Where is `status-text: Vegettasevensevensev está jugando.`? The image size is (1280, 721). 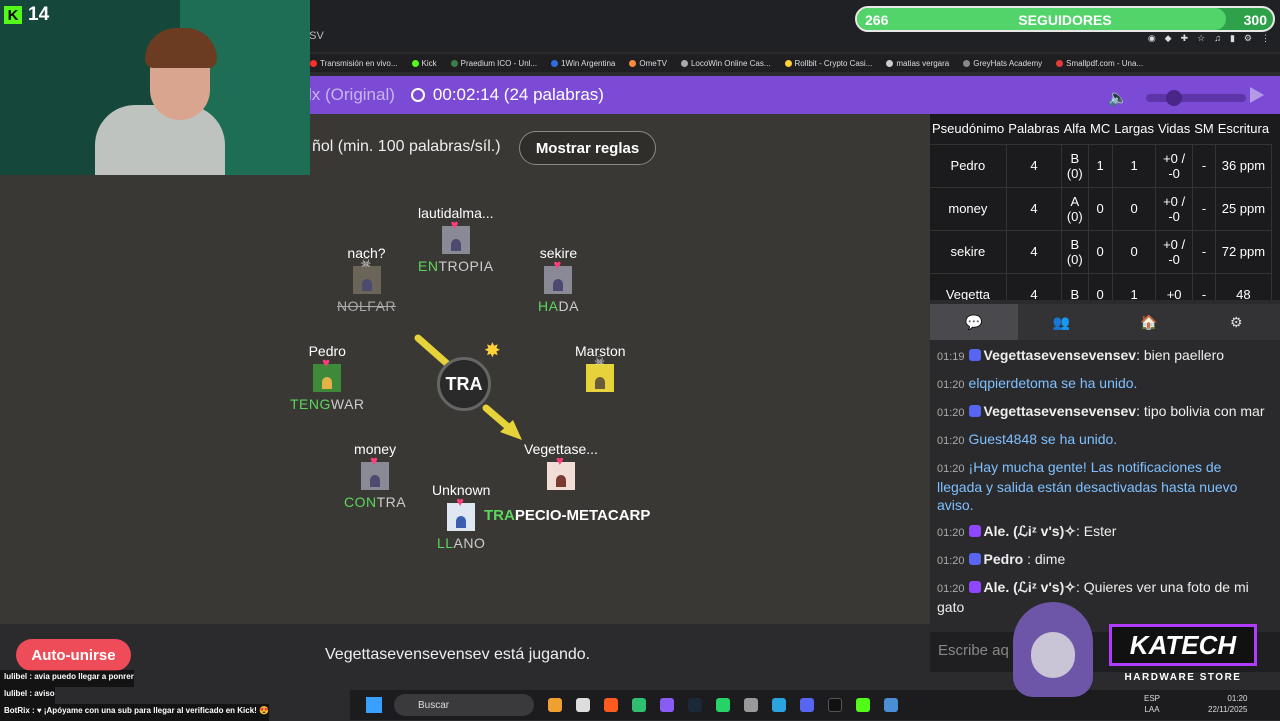
status-text: Vegettasevensevensev está jugando. is located at coordinates (457, 655).